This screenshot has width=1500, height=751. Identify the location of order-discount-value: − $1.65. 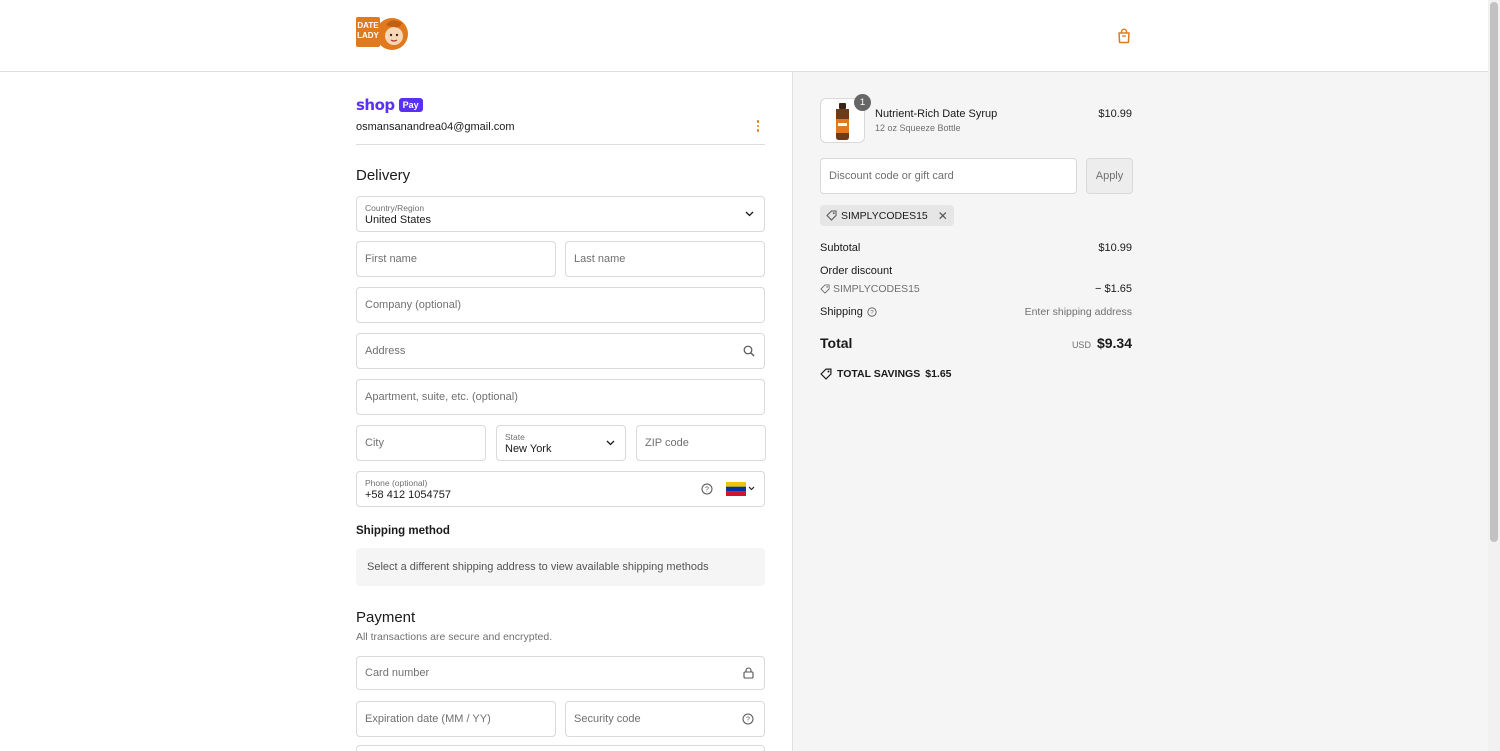
(1113, 289).